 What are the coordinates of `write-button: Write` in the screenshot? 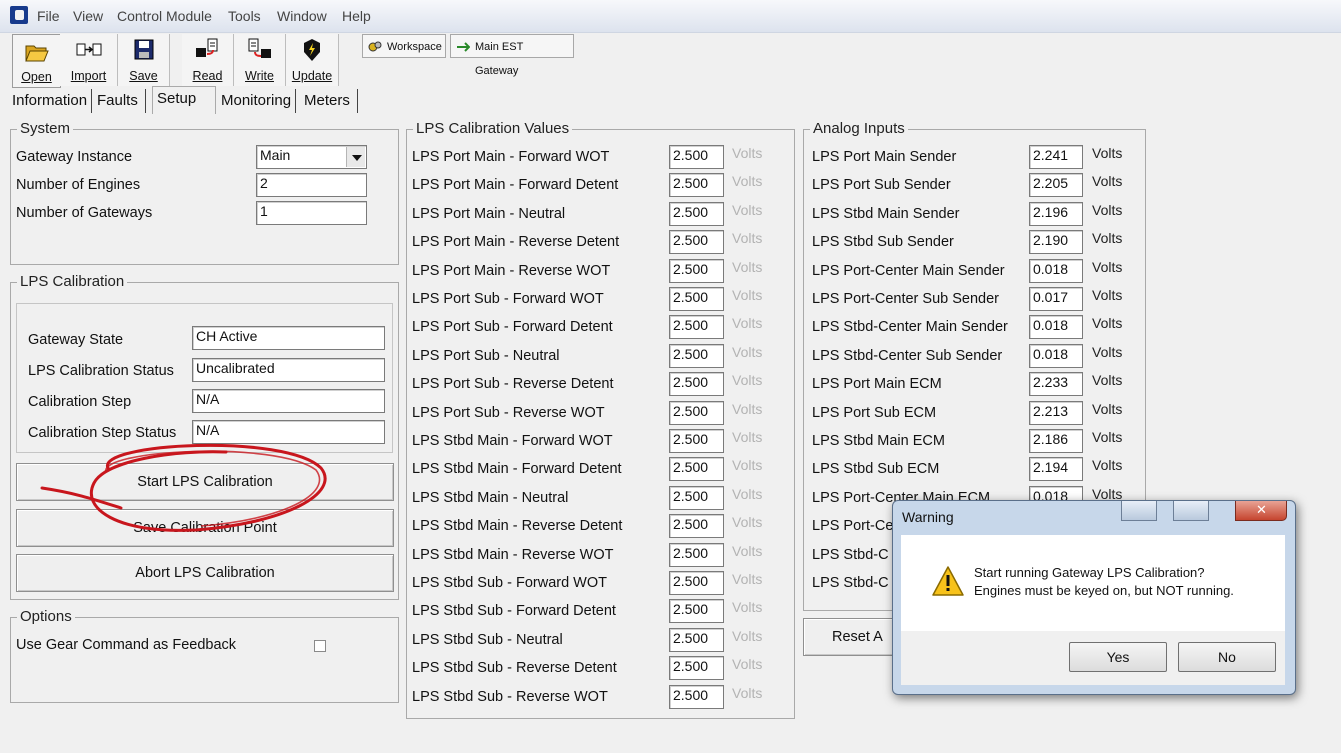 It's located at (260, 60).